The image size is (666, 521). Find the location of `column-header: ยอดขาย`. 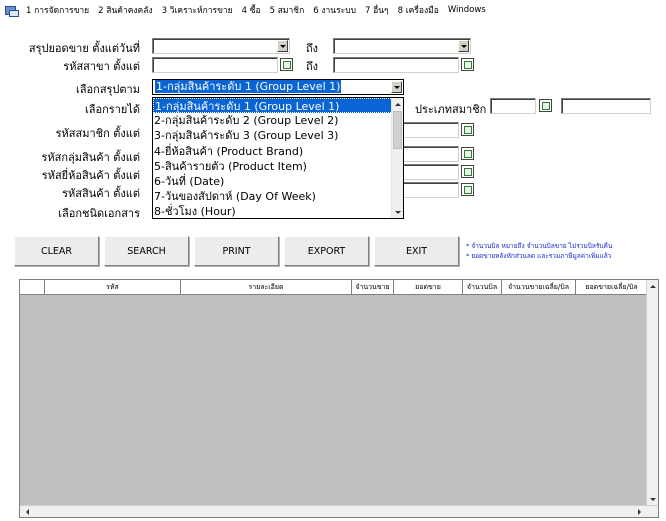

column-header: ยอดขาย is located at coordinates (428, 287).